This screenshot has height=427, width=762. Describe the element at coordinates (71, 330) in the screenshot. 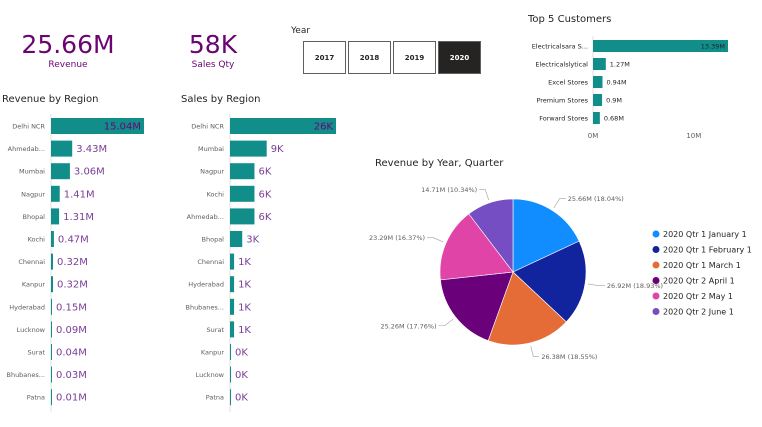

I see `revenue-value-label: 0.09M` at that location.